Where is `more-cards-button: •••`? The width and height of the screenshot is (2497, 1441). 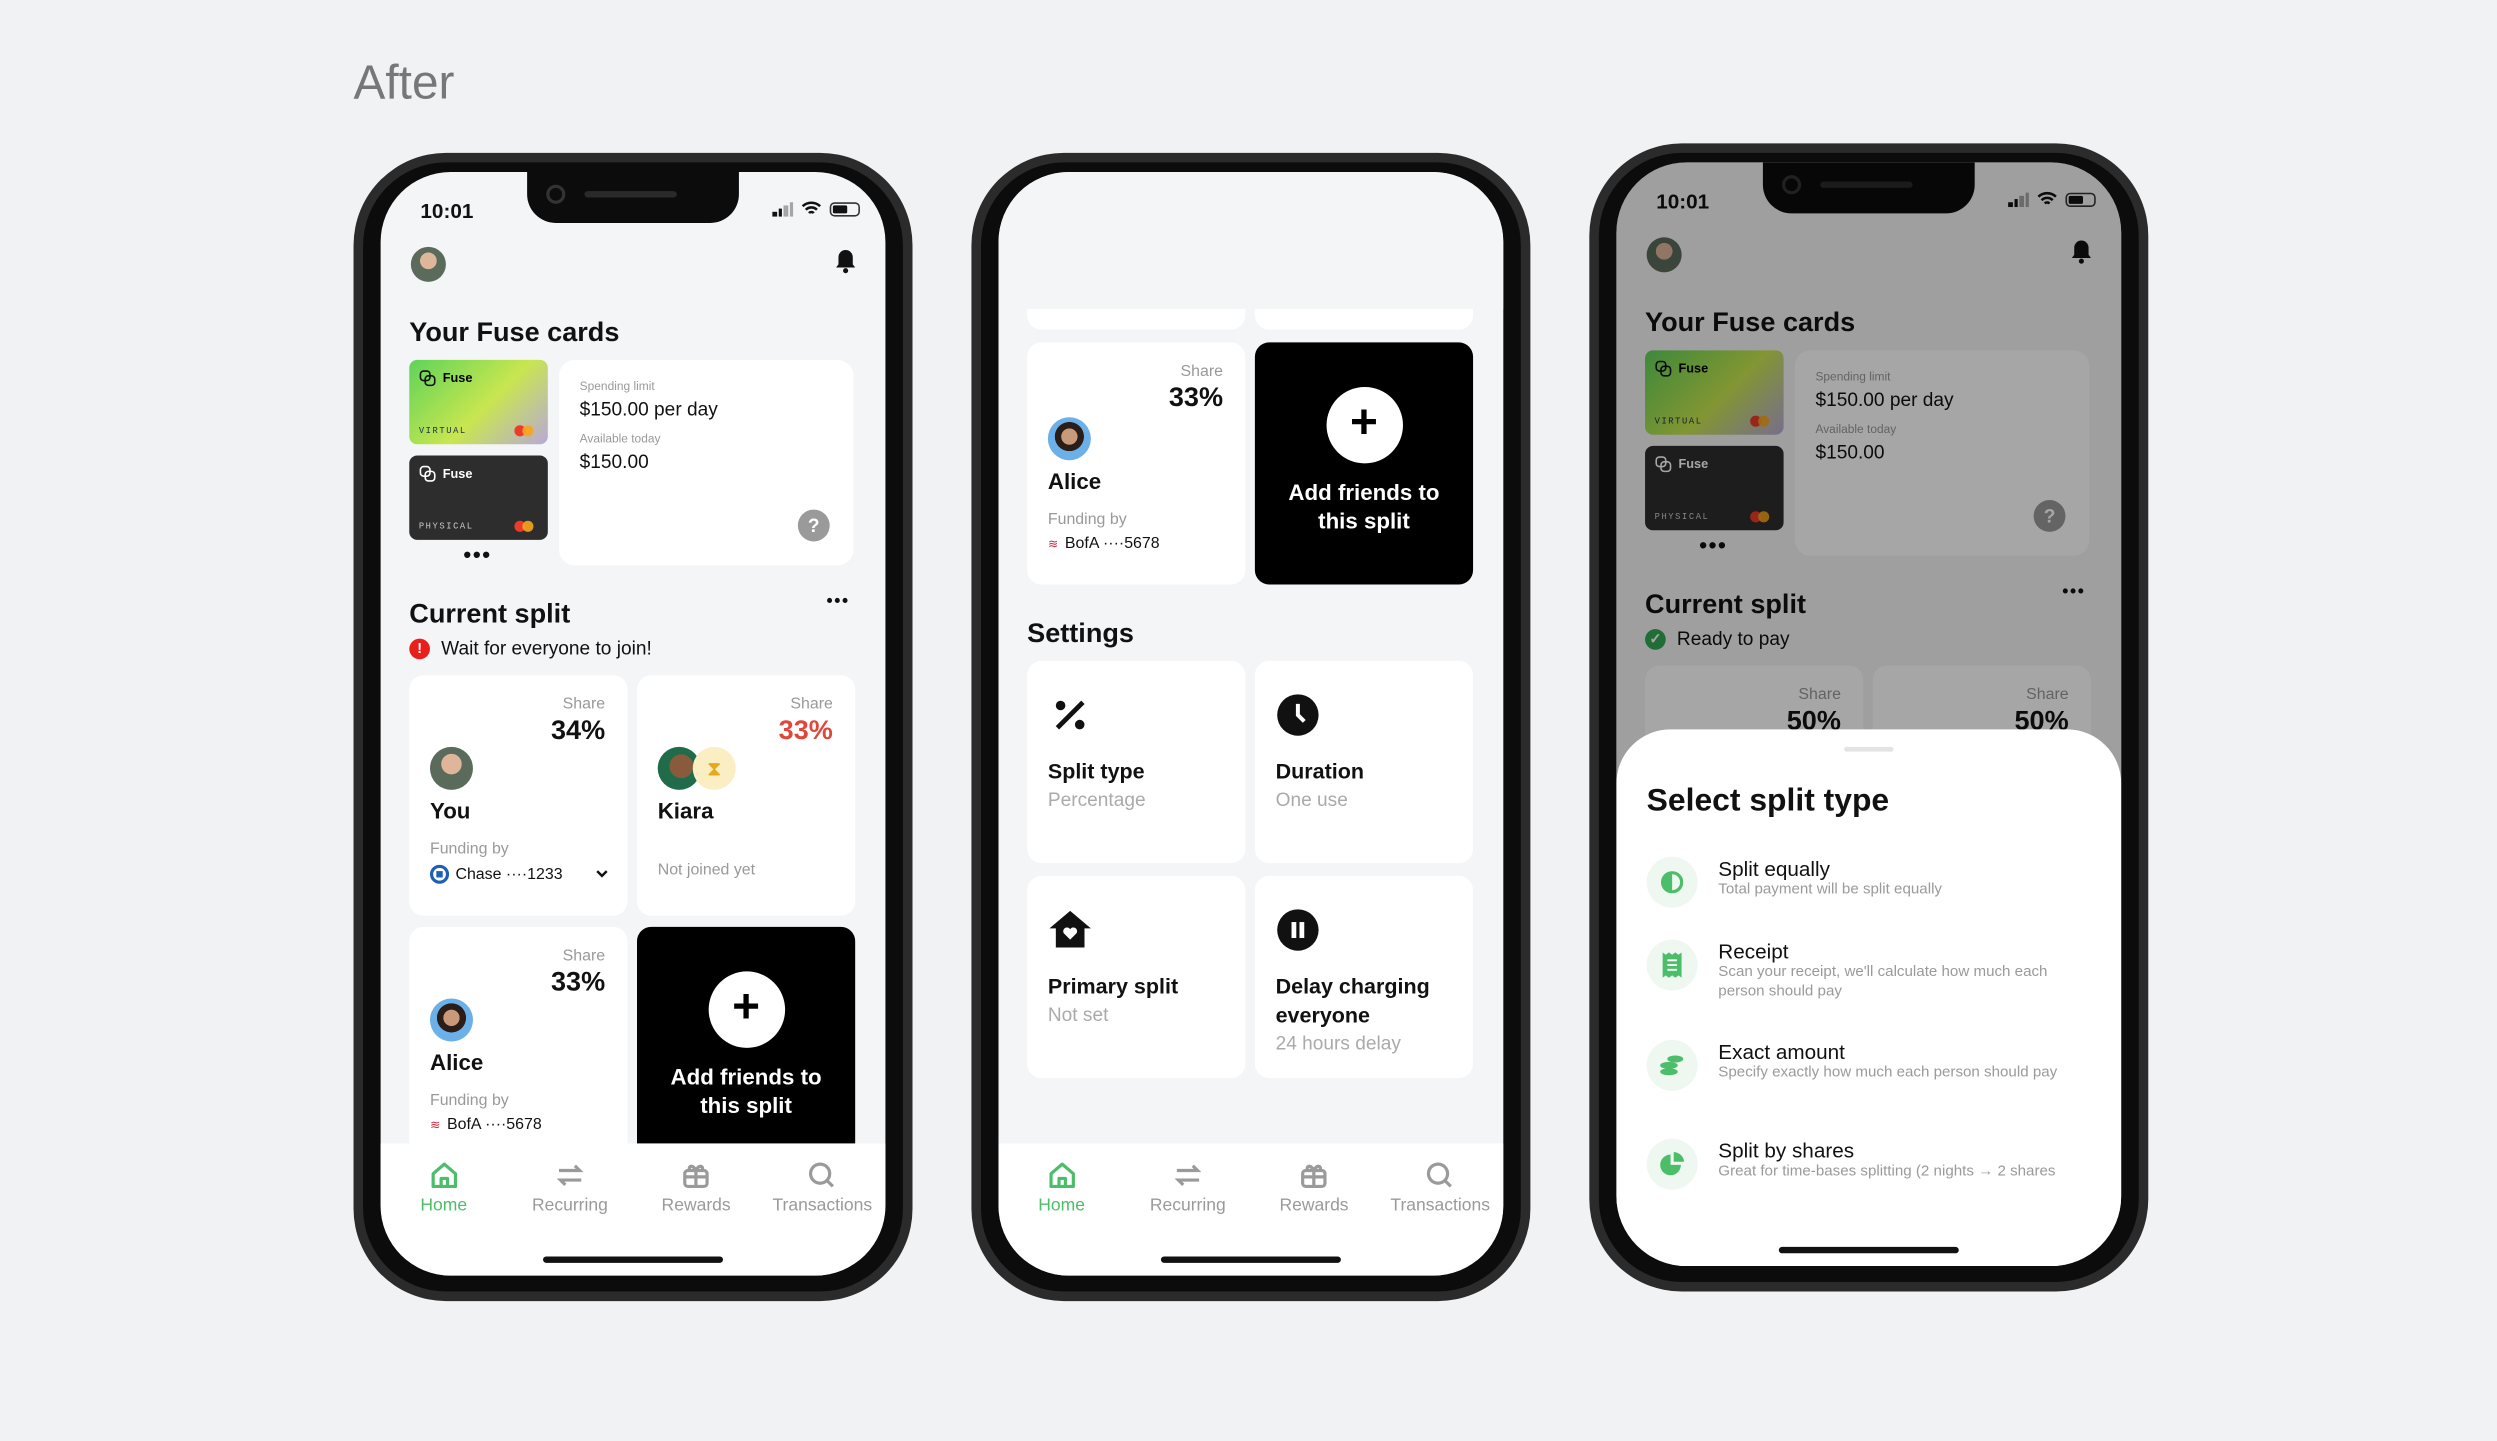 more-cards-button: ••• is located at coordinates (477, 553).